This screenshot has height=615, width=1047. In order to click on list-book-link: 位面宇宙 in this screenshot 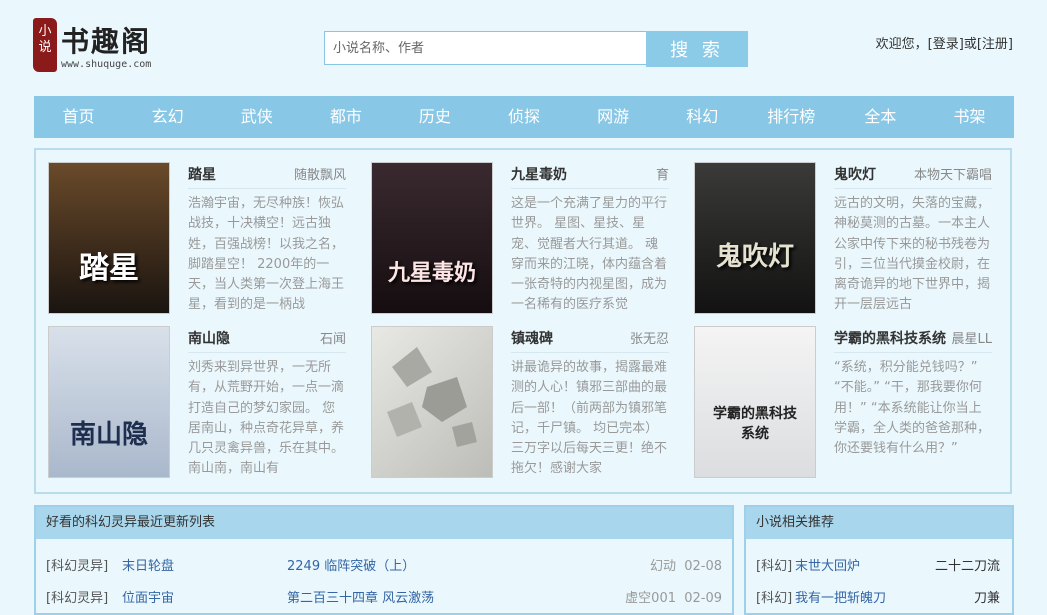, I will do `click(148, 599)`.